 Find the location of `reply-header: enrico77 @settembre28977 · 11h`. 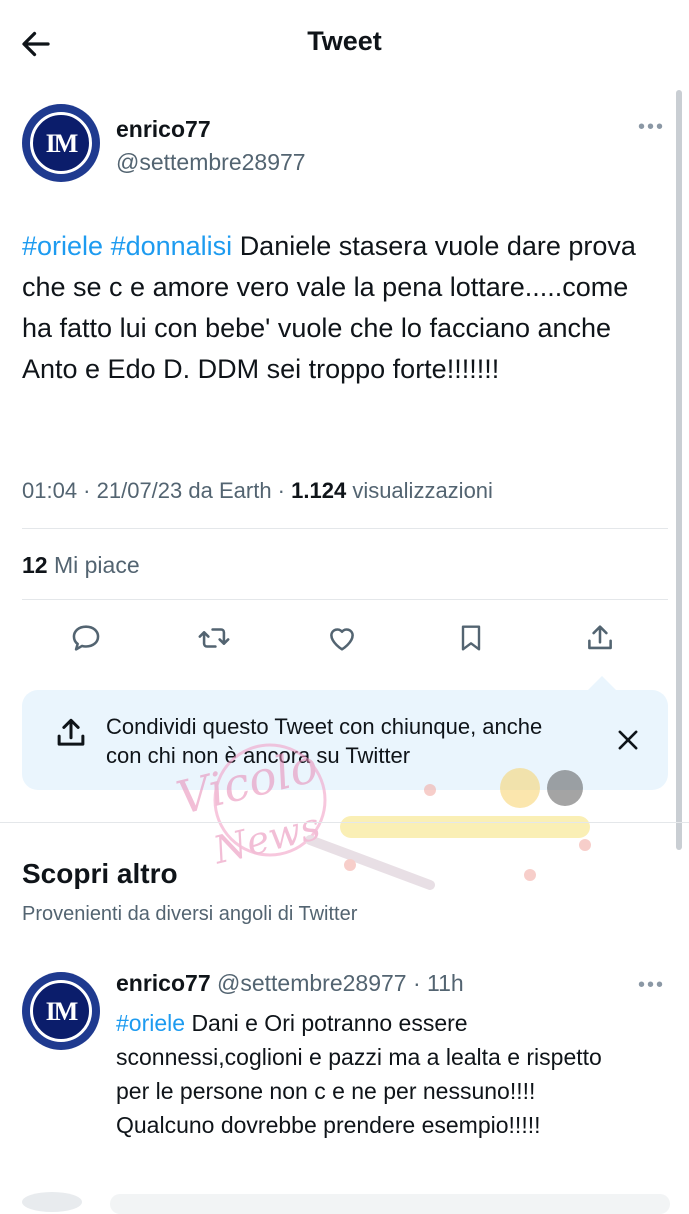

reply-header: enrico77 @settembre28977 · 11h is located at coordinates (290, 983).